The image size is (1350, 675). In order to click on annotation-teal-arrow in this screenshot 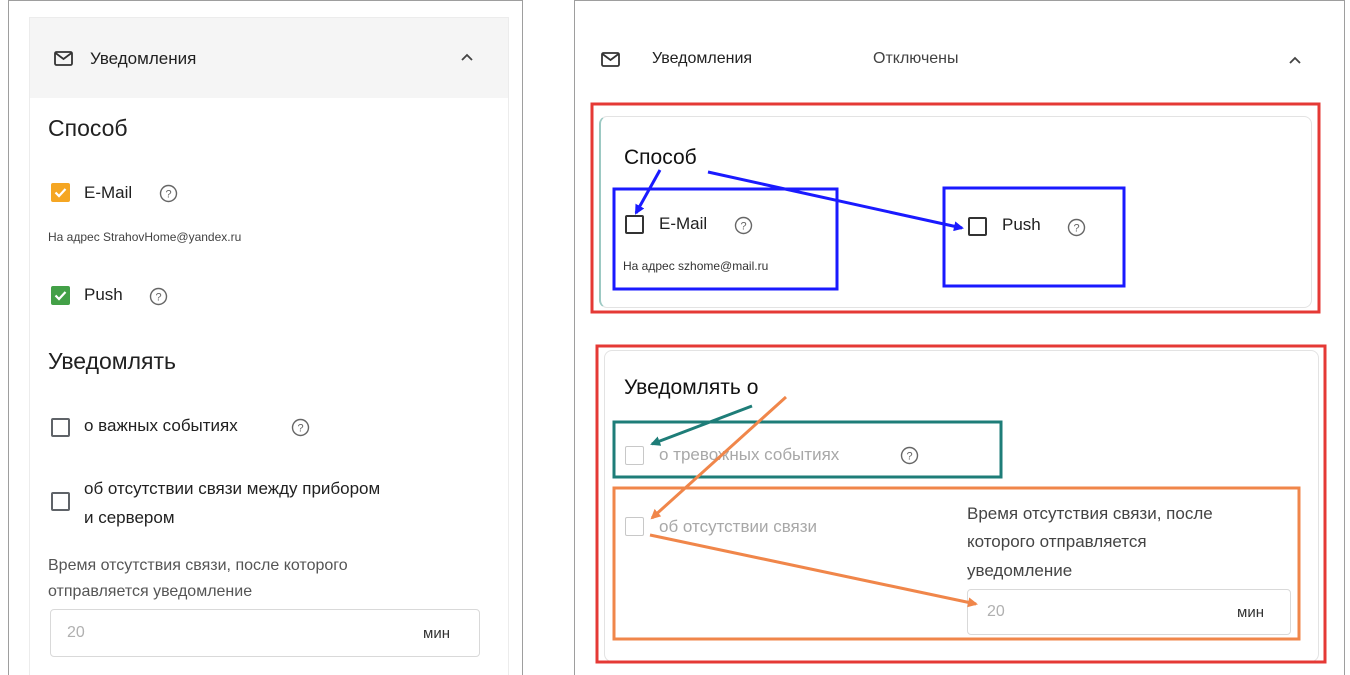, I will do `click(701, 425)`.